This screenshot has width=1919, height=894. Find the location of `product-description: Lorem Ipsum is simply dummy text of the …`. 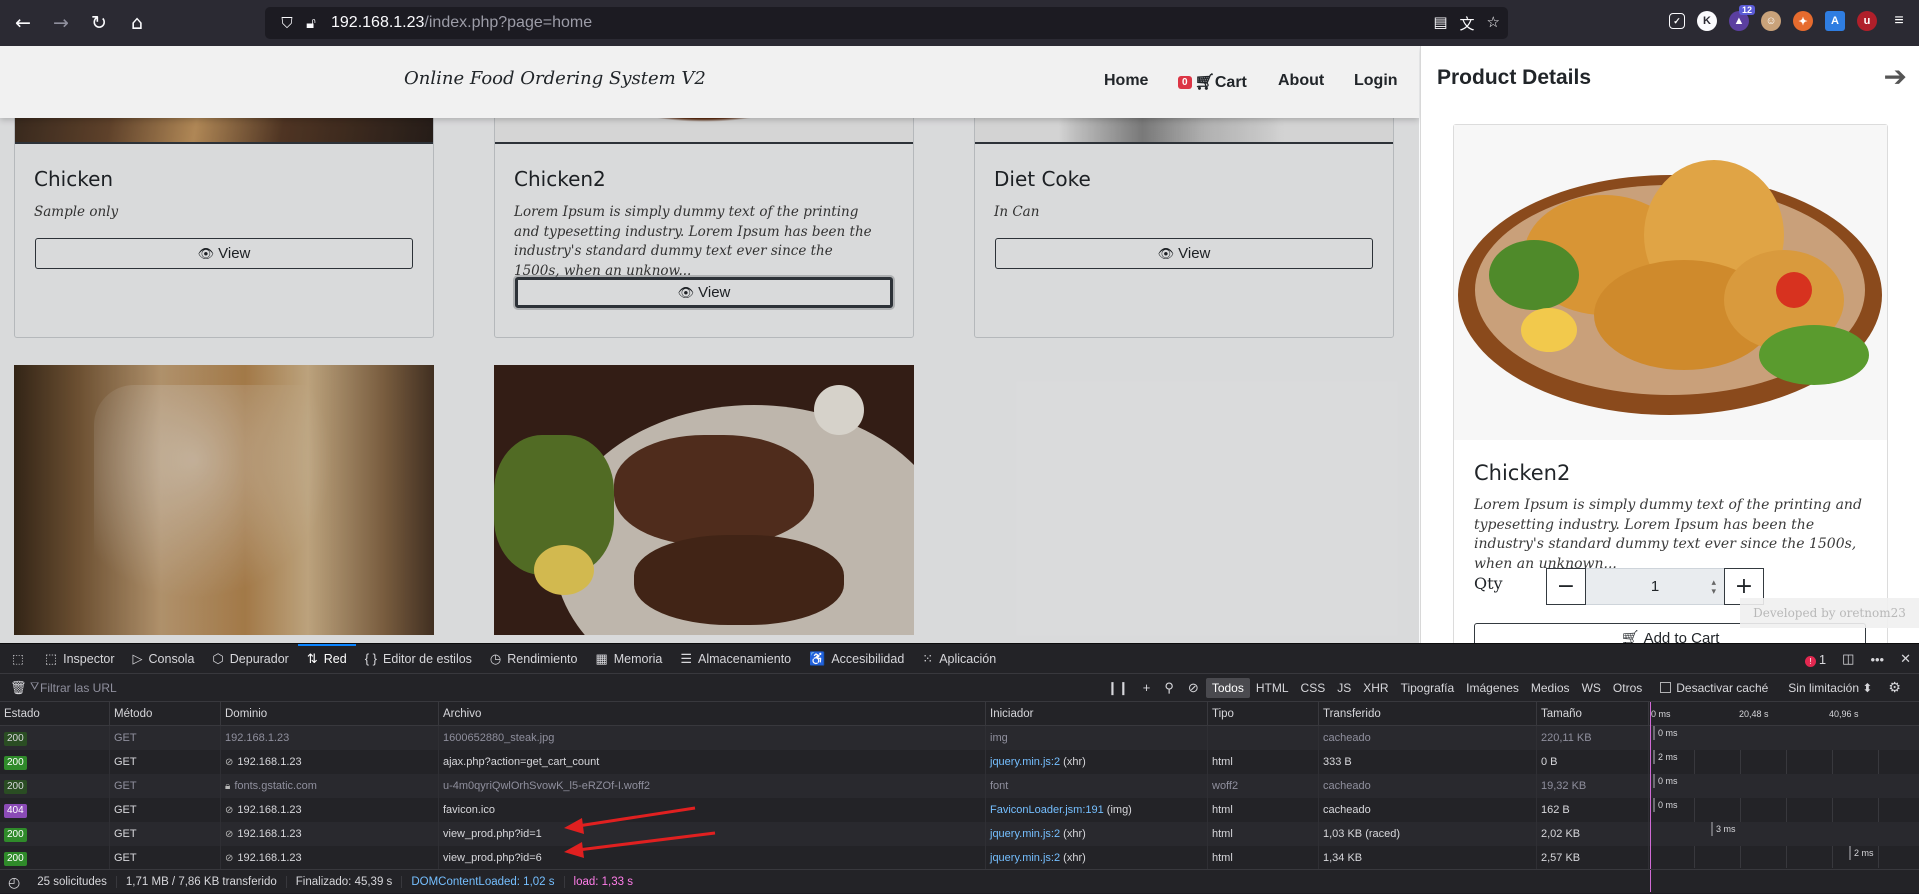

product-description: Lorem Ipsum is simply dummy text of the … is located at coordinates (693, 241).